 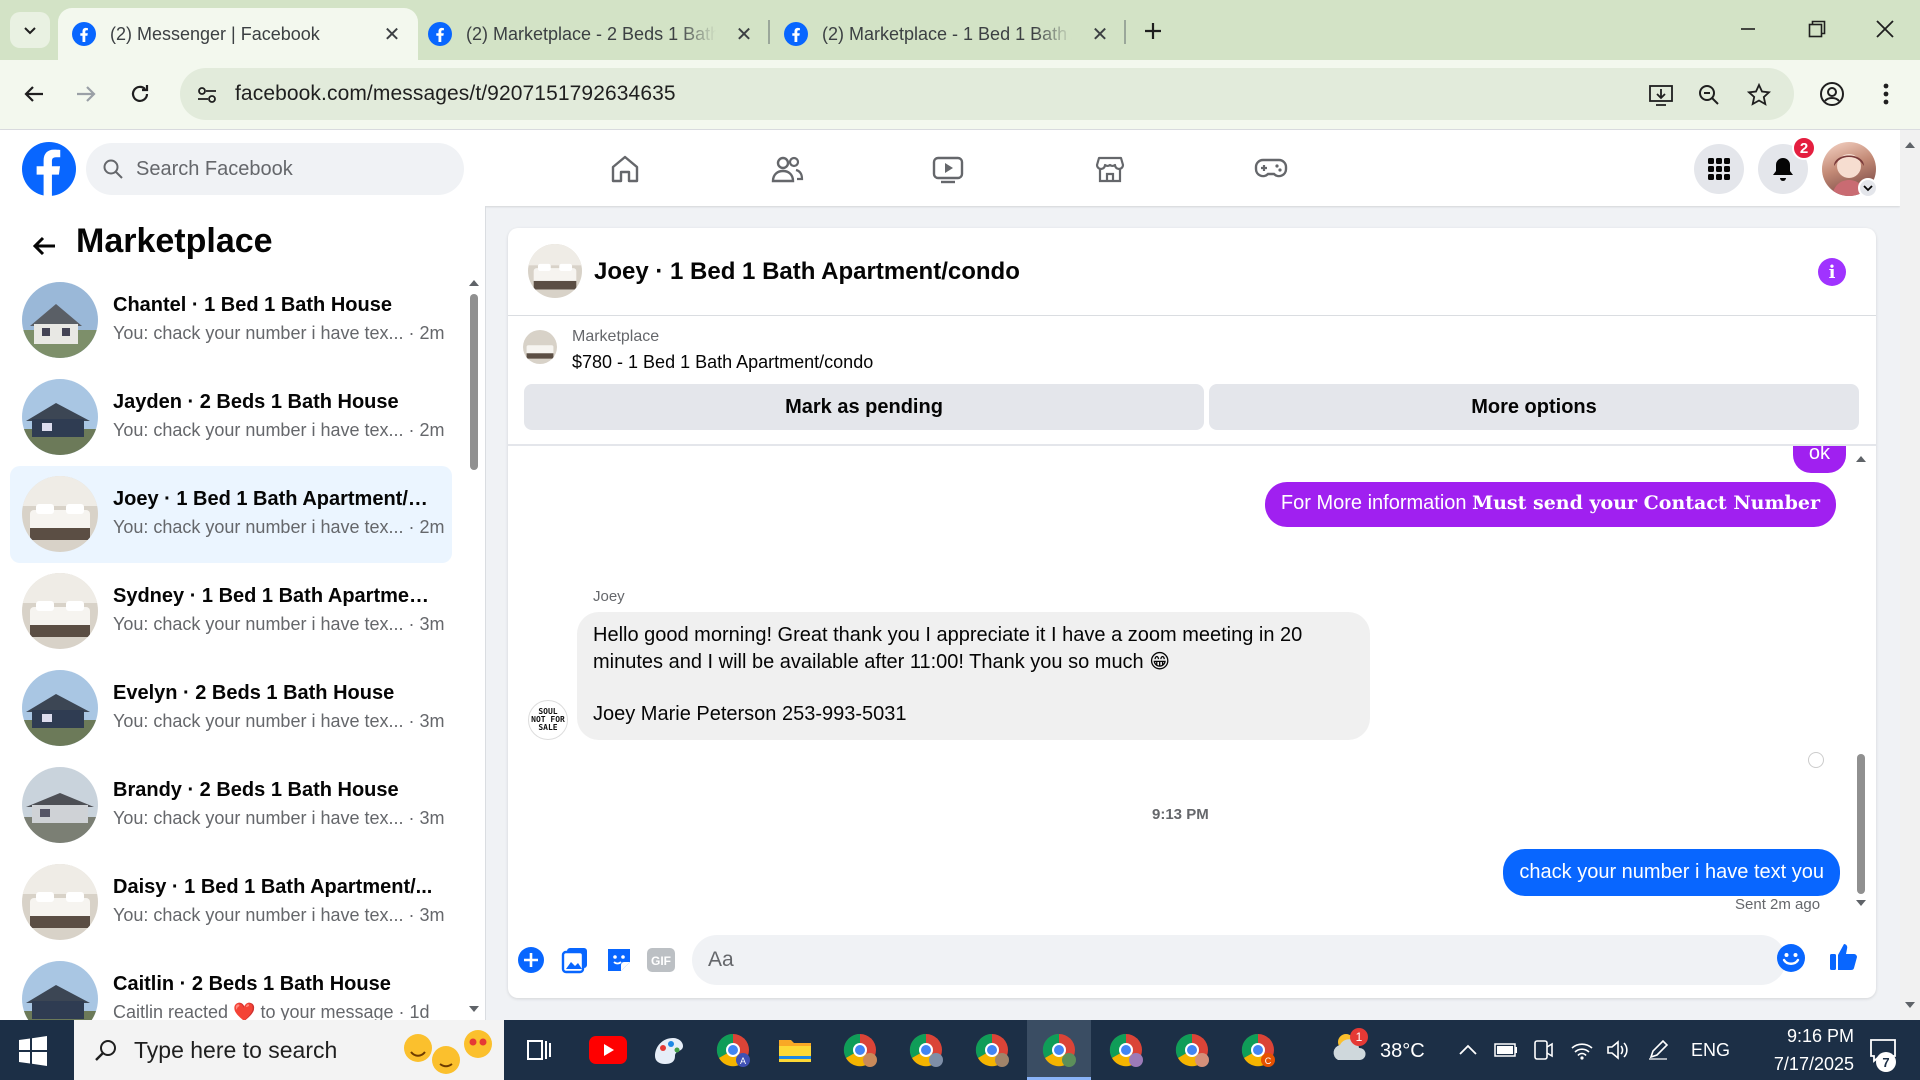 What do you see at coordinates (1791, 958) in the screenshot?
I see `emoji-button` at bounding box center [1791, 958].